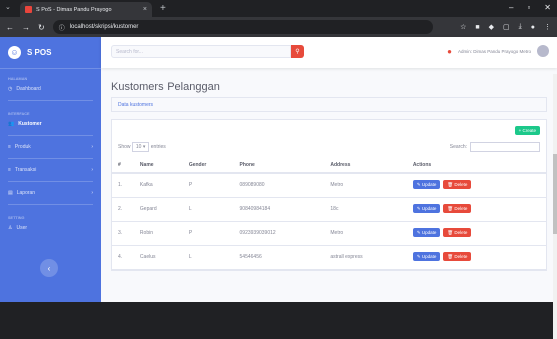 The height and width of the screenshot is (339, 557). What do you see at coordinates (26, 193) in the screenshot?
I see `sidebar-item-label: Laporan` at bounding box center [26, 193].